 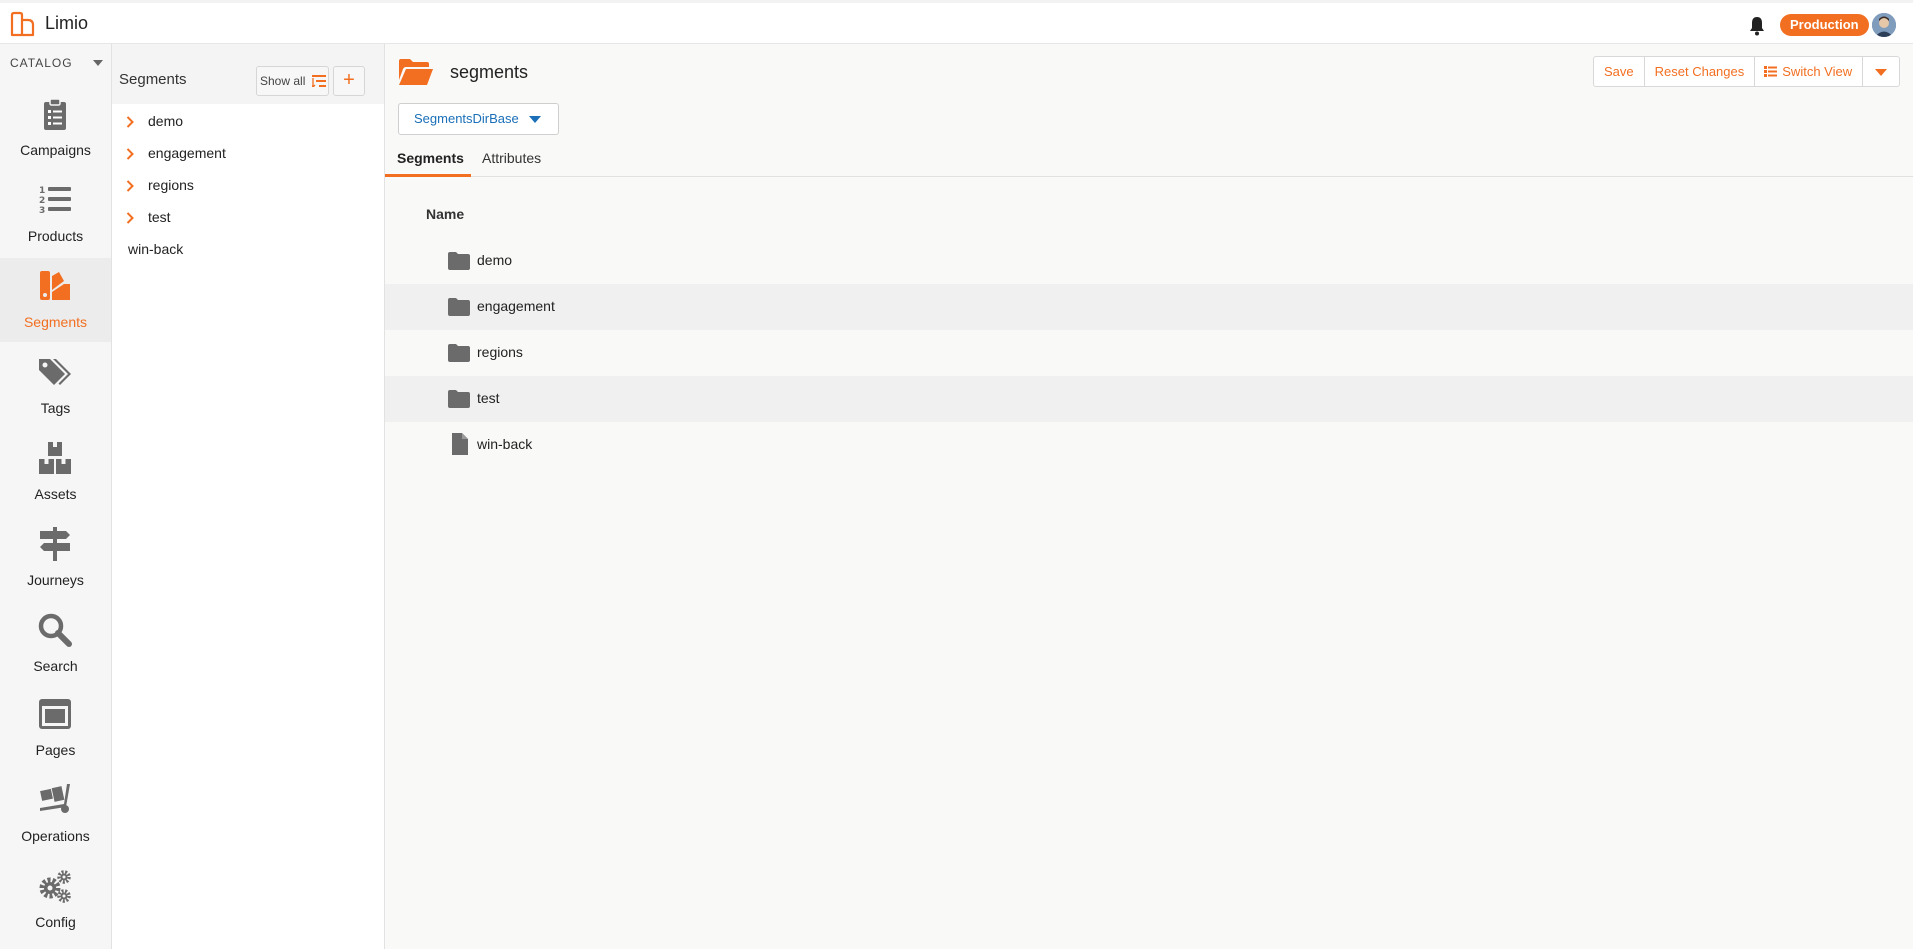 I want to click on list-view-icon, so click(x=1771, y=71).